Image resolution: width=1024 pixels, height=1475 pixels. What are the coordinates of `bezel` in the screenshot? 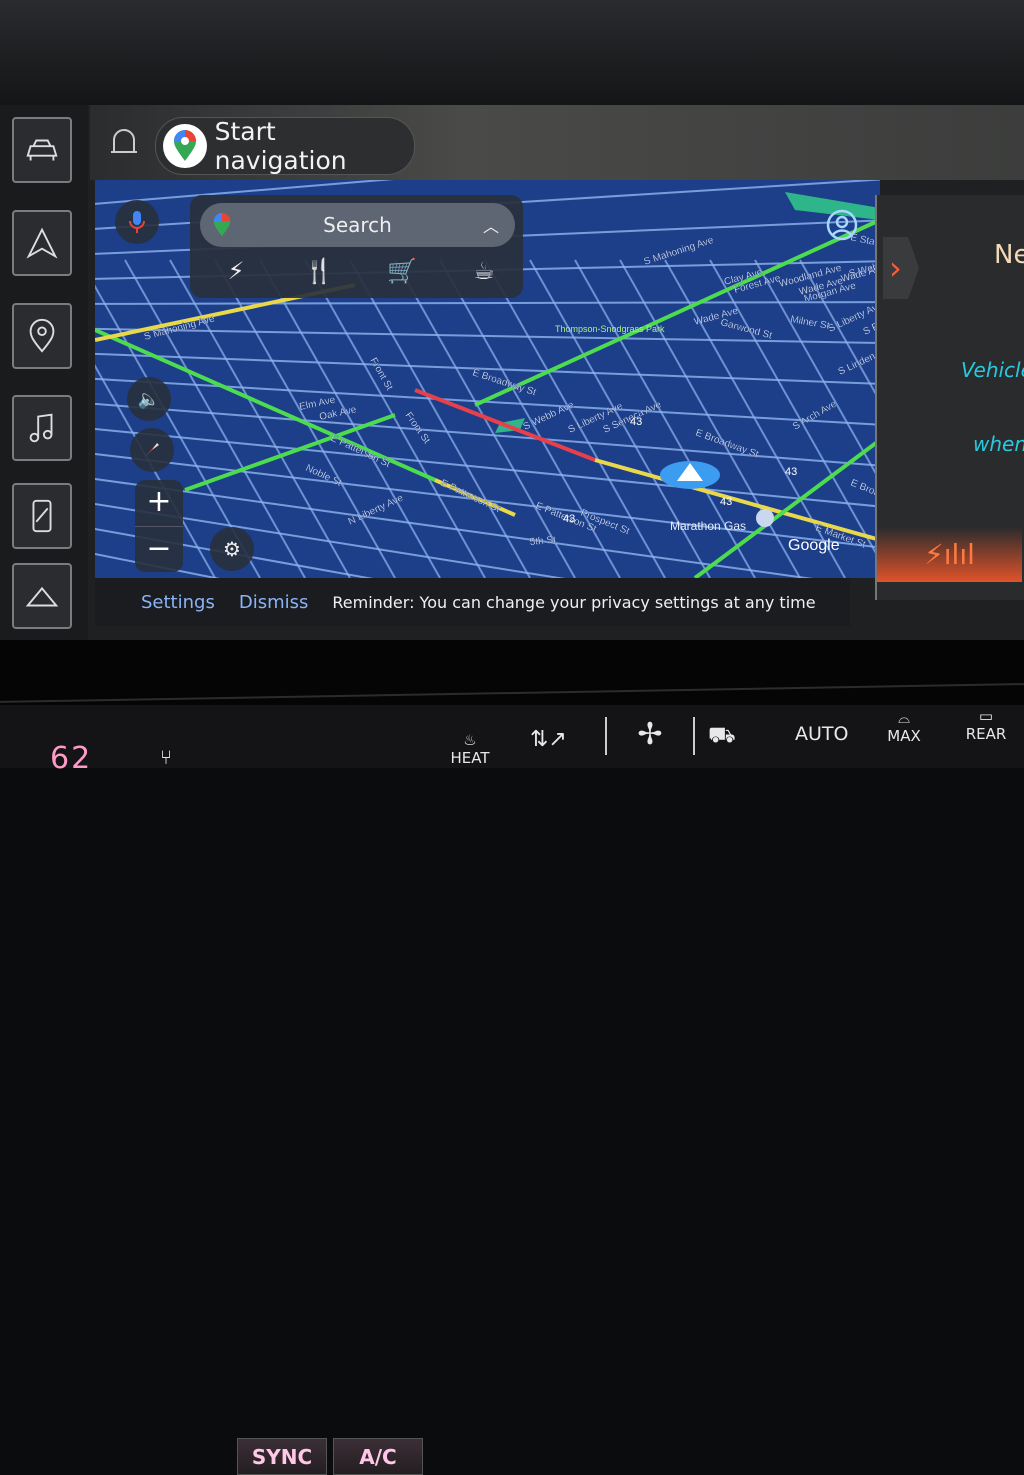 It's located at (512, 52).